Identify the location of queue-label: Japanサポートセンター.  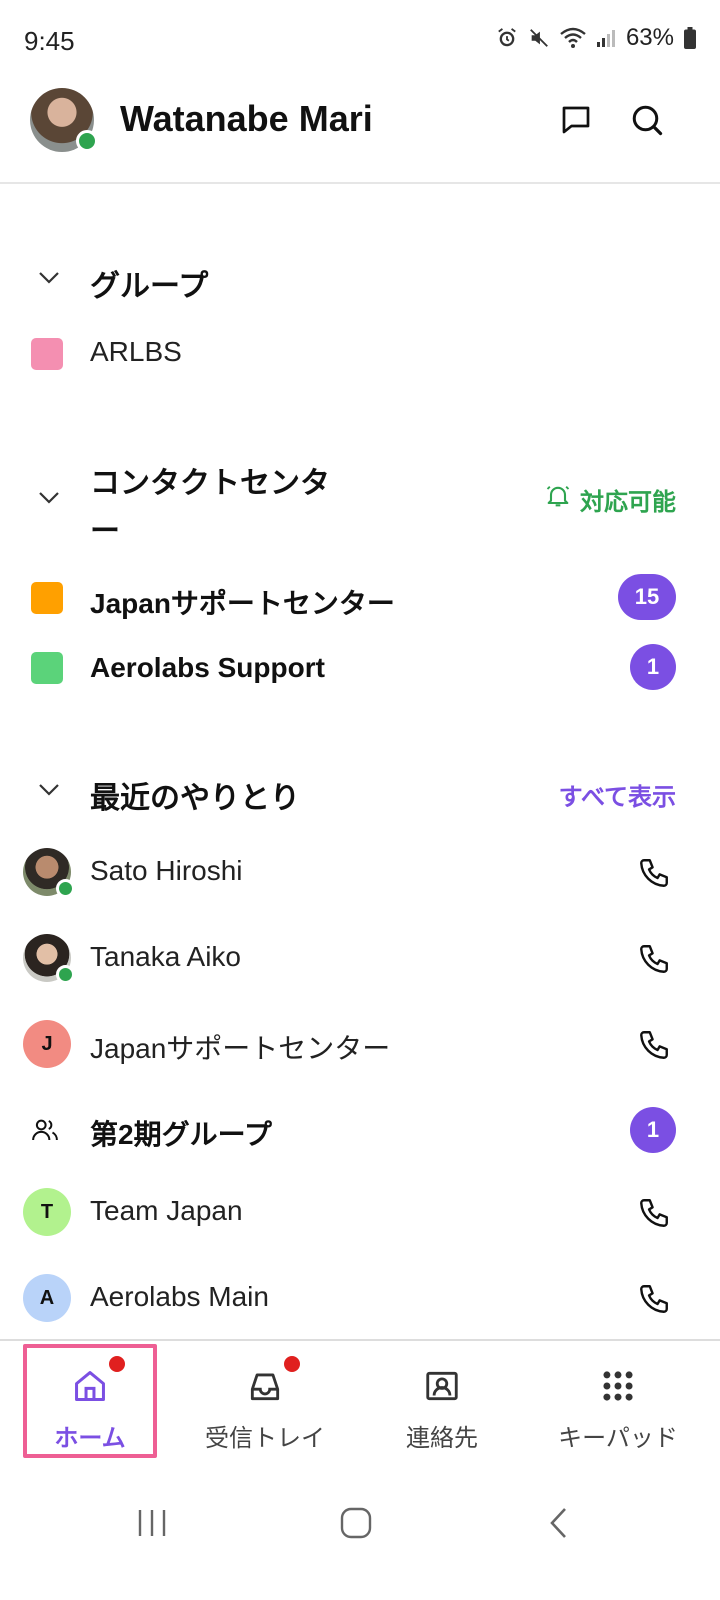
(242, 603).